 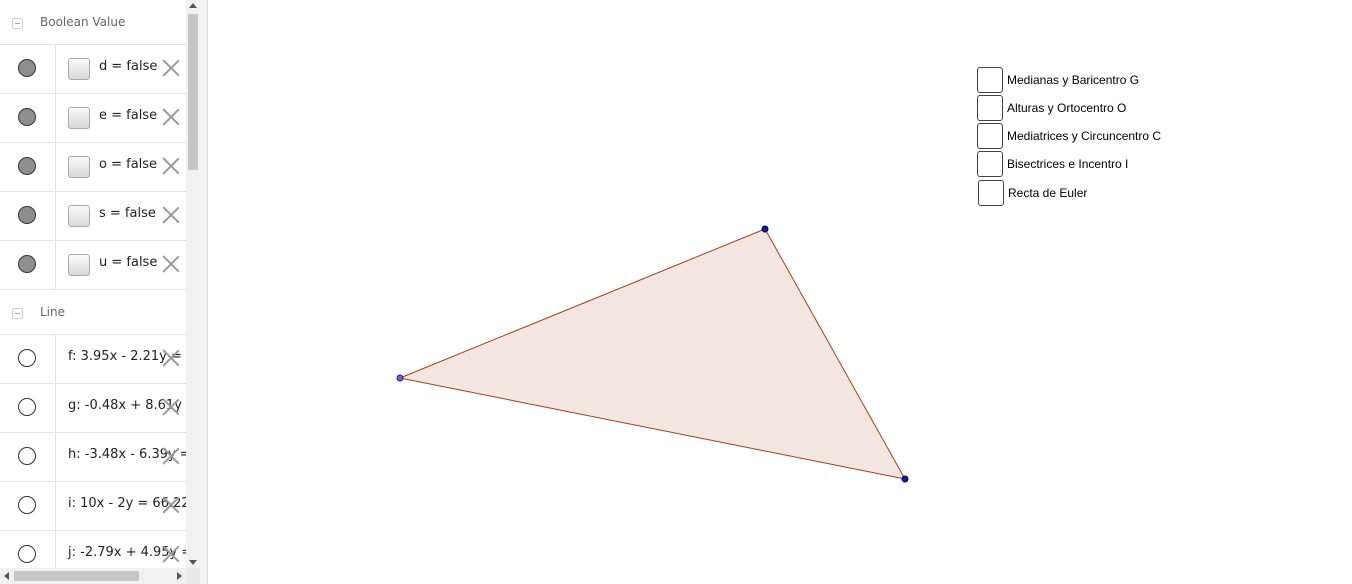 I want to click on algebra-expression: u = false, so click(x=128, y=262).